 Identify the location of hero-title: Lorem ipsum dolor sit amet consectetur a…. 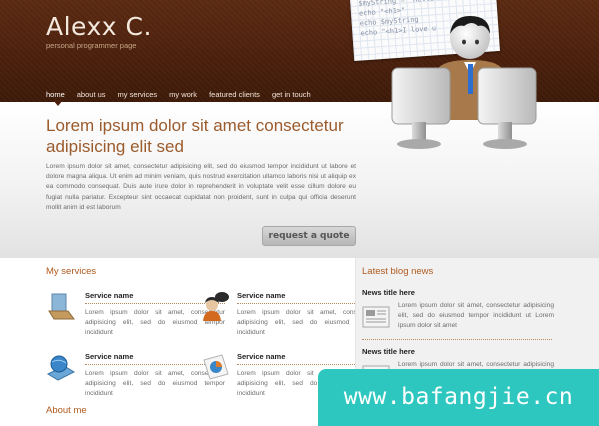
(195, 136).